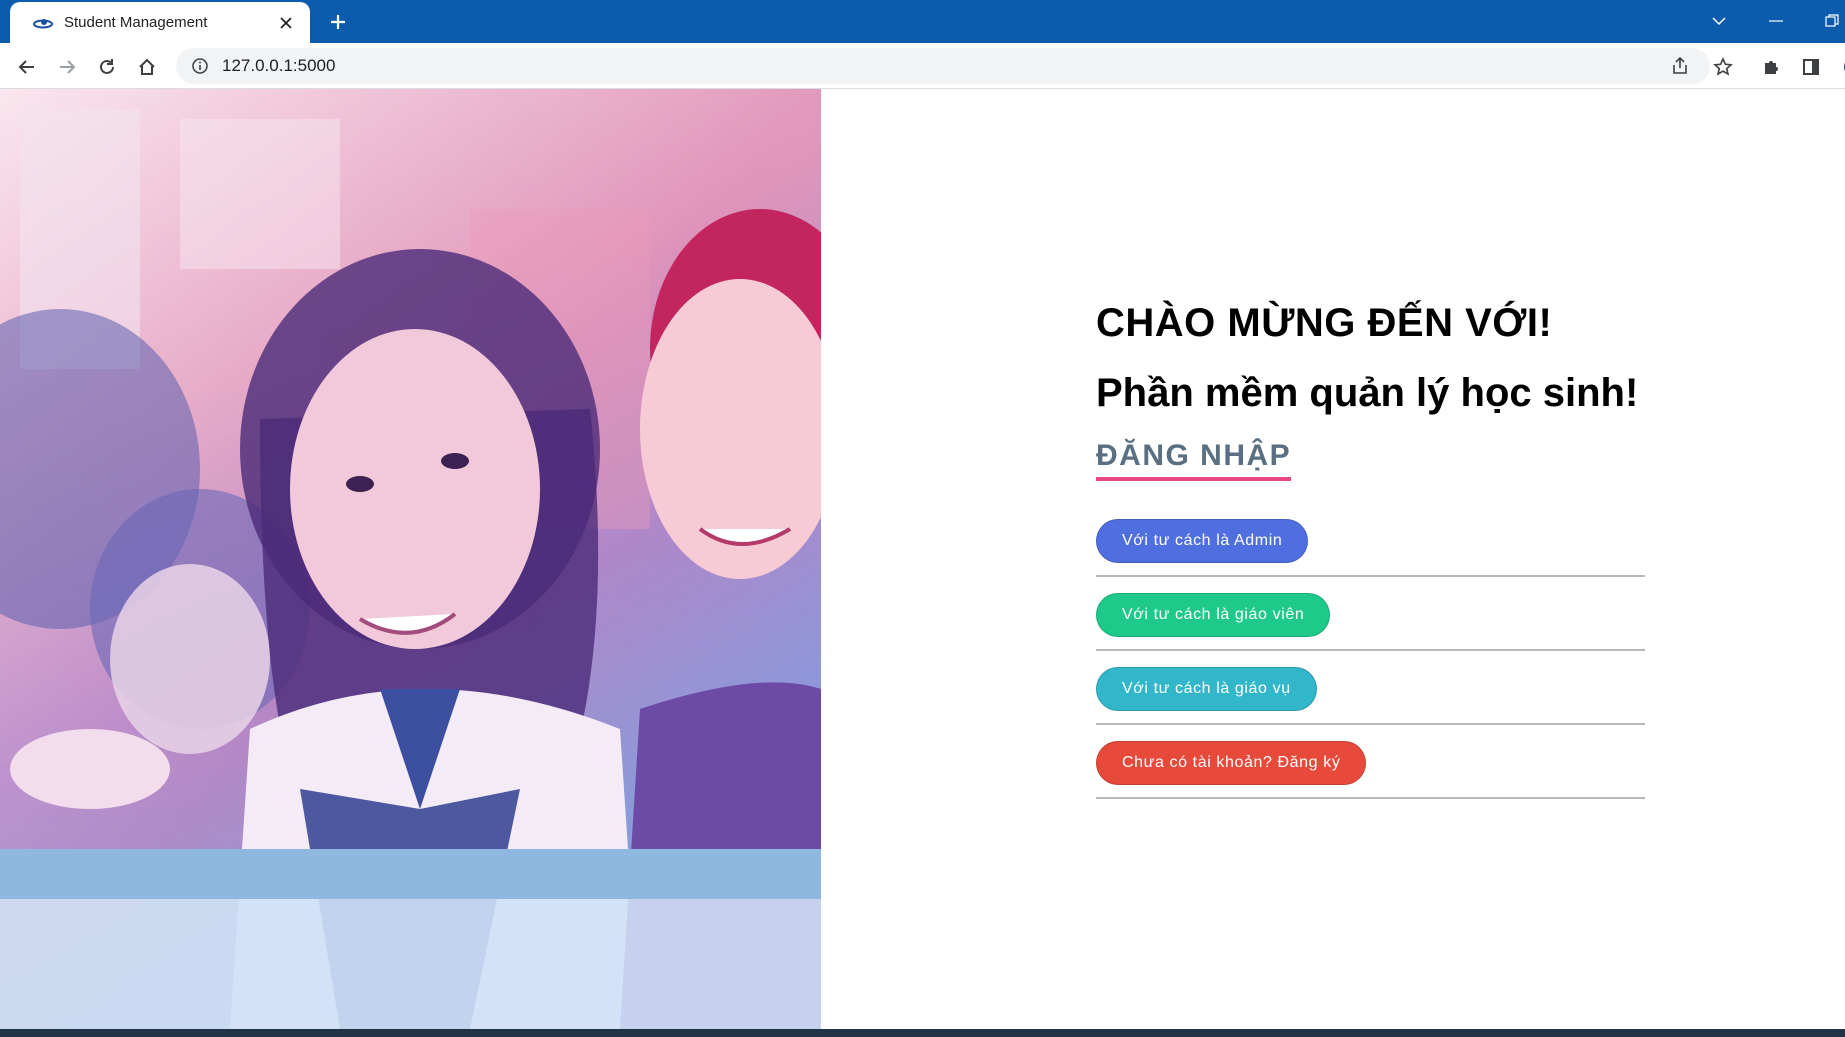 The height and width of the screenshot is (1037, 1845). What do you see at coordinates (107, 67) in the screenshot?
I see `reload-icon` at bounding box center [107, 67].